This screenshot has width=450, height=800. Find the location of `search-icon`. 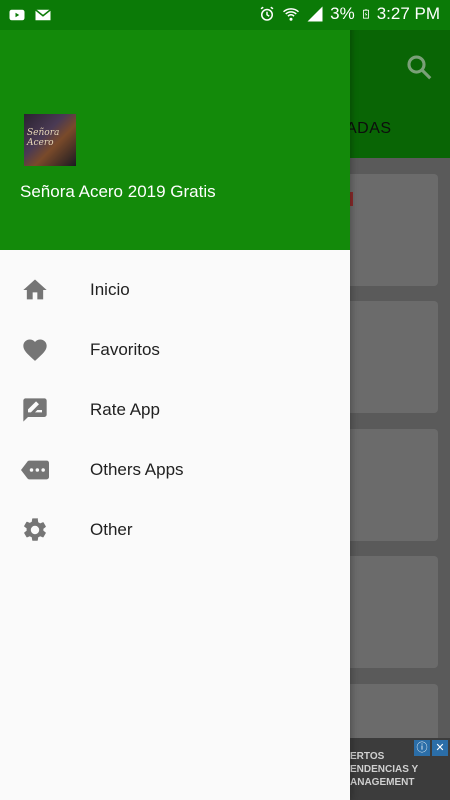

search-icon is located at coordinates (419, 67).